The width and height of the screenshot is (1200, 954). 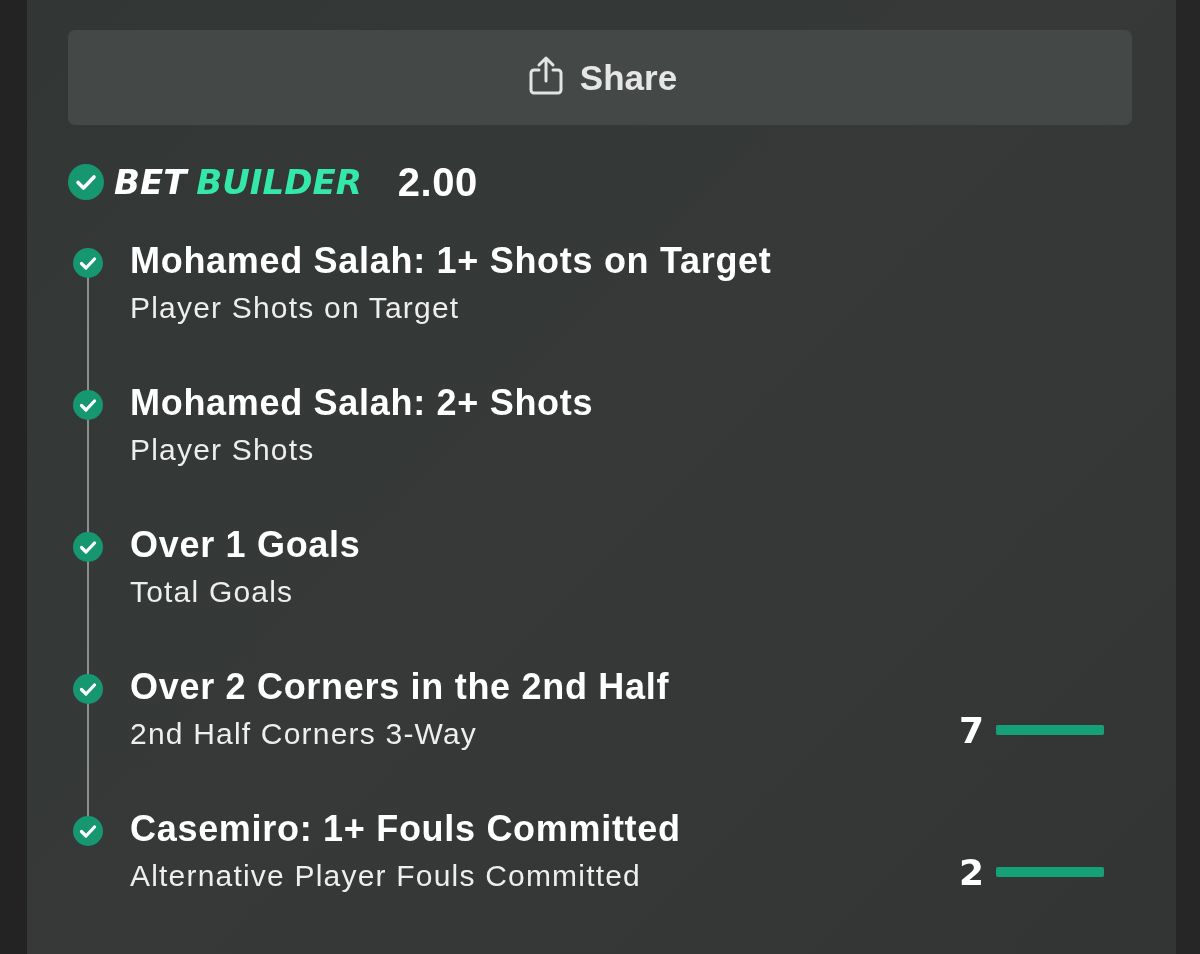 What do you see at coordinates (545, 75) in the screenshot?
I see `share-icon` at bounding box center [545, 75].